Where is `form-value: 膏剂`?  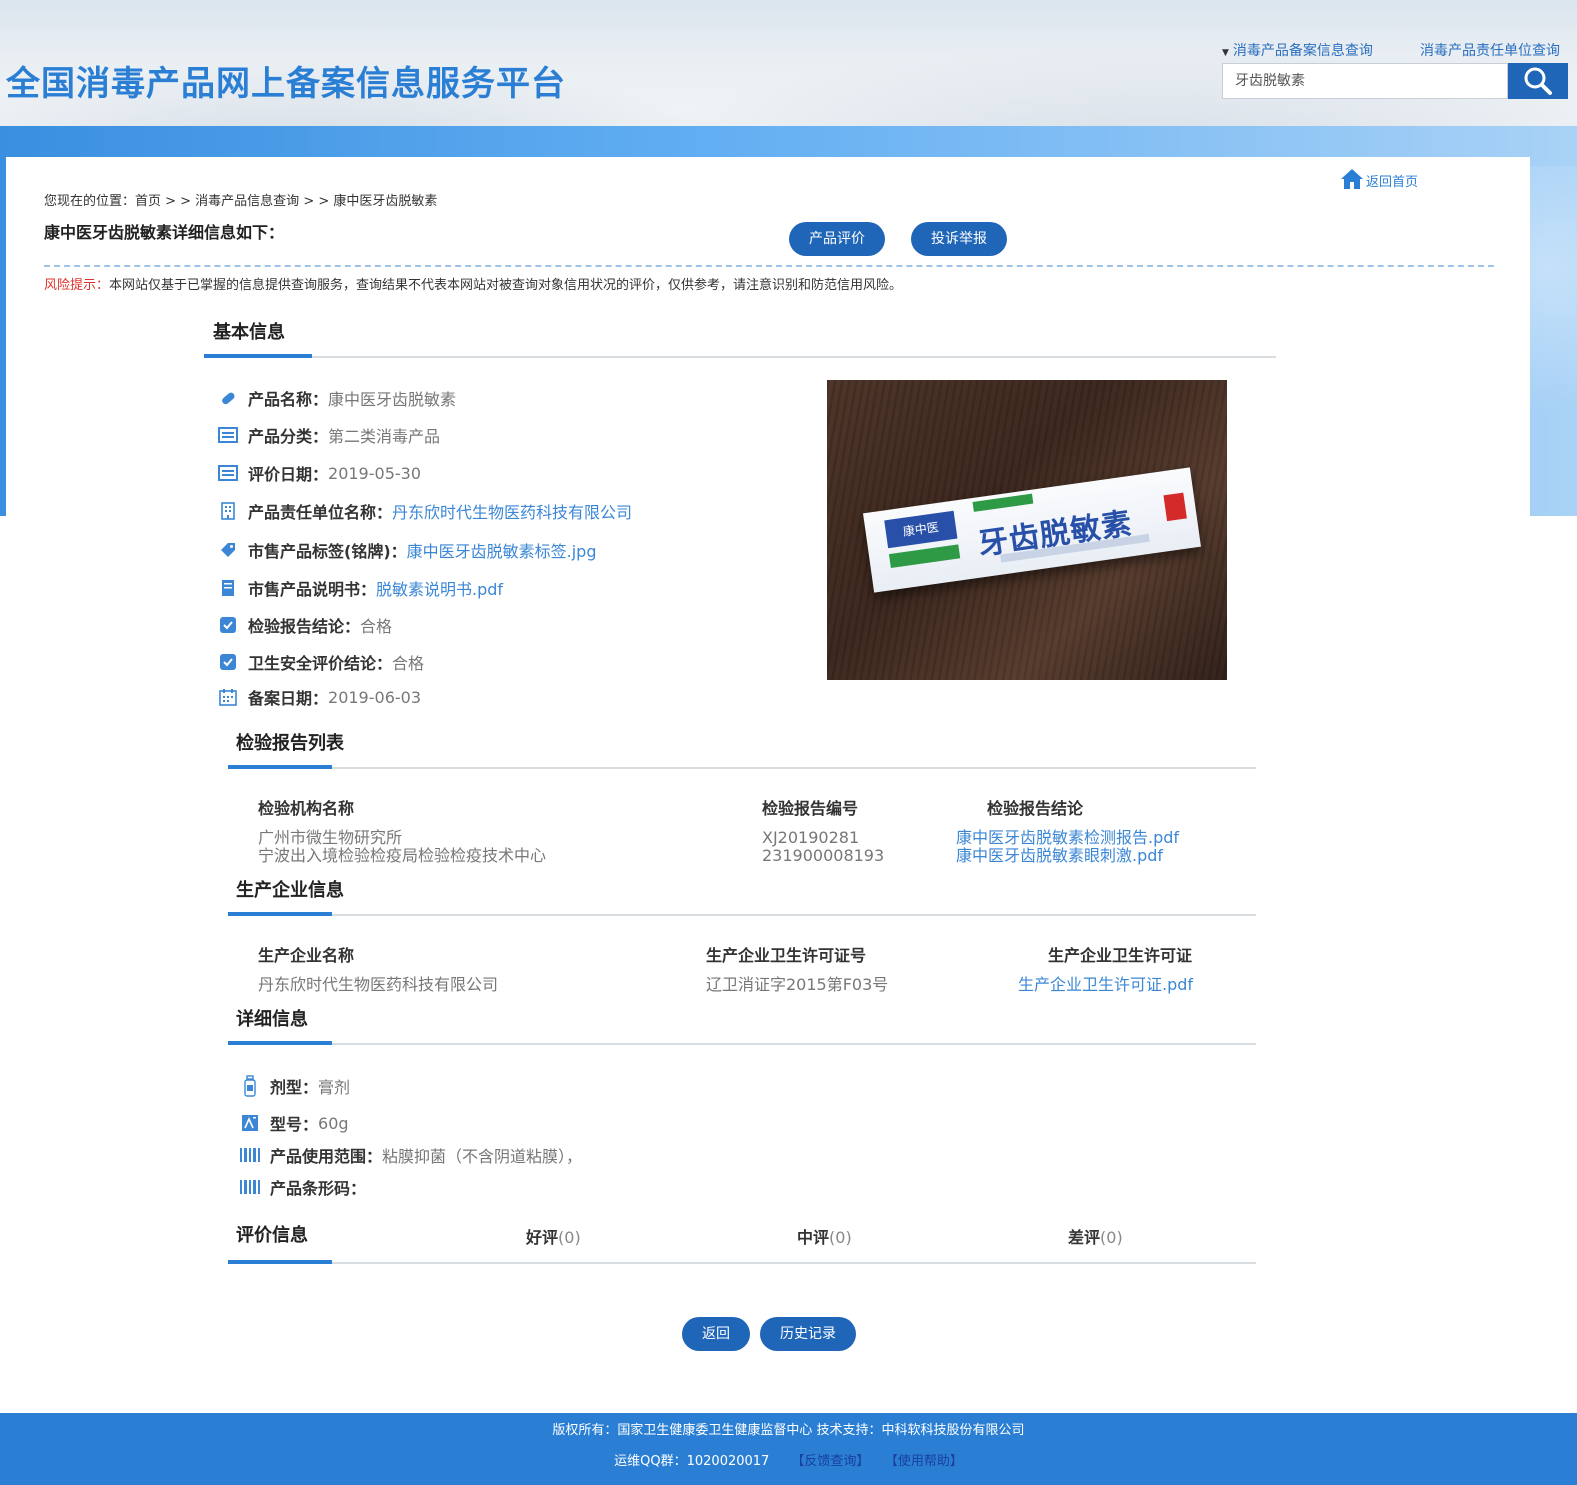
form-value: 膏剂 is located at coordinates (334, 1087).